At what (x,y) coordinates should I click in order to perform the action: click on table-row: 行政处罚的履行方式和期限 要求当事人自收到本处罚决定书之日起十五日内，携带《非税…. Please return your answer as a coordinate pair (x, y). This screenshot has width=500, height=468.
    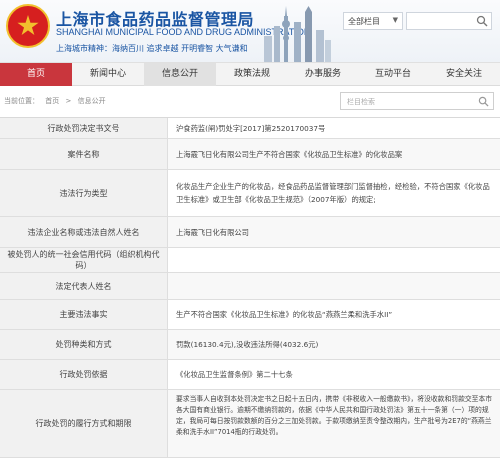
    Looking at the image, I should click on (250, 424).